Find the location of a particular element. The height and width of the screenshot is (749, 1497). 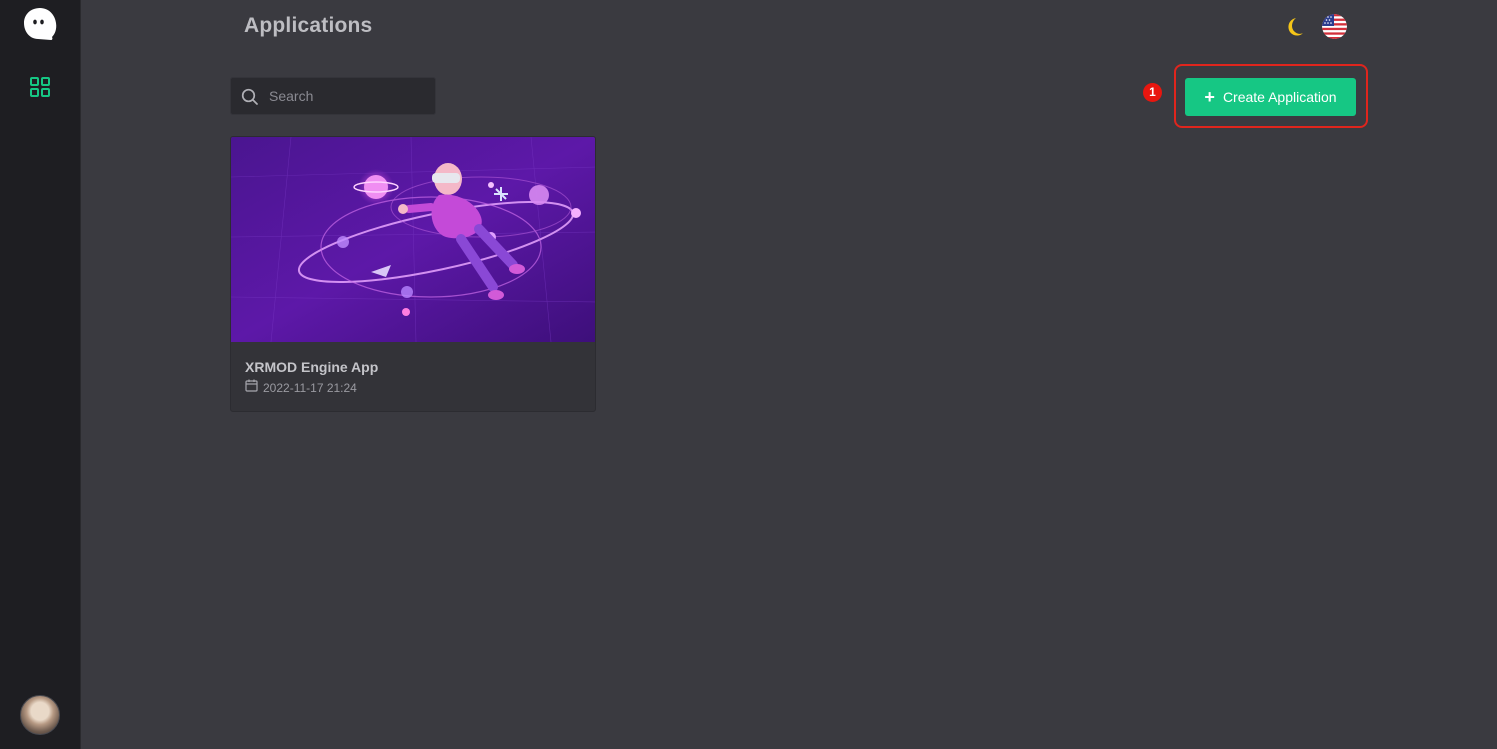

step-badge: 1 is located at coordinates (1152, 92).